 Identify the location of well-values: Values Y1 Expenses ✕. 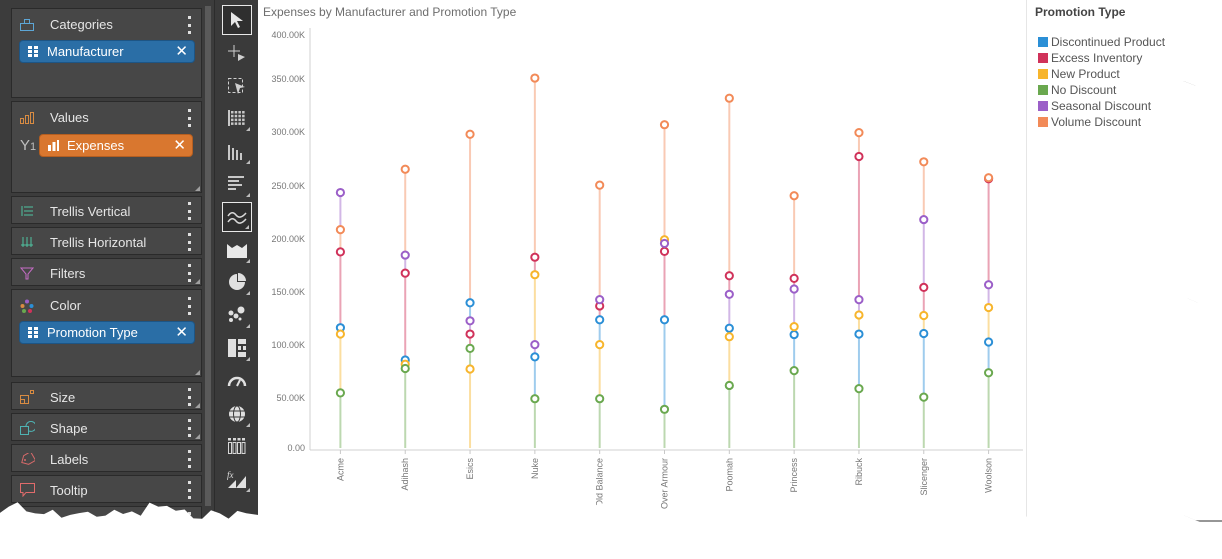
(106, 147).